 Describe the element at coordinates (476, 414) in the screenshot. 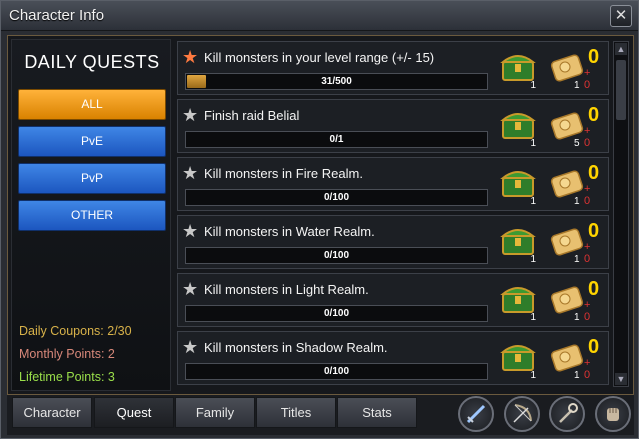

I see `sword-icon` at that location.